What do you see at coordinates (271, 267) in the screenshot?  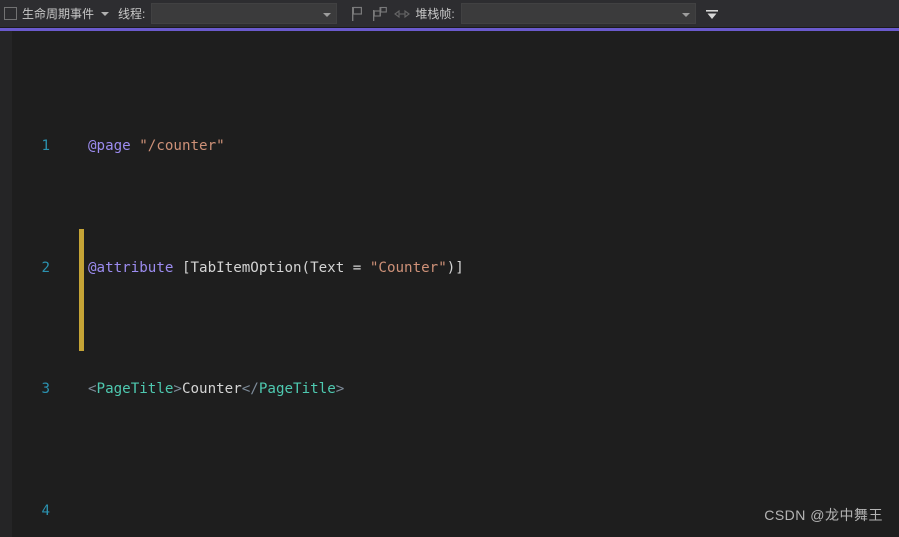 I see `attribute-expression: [TabItemOption(Text =` at bounding box center [271, 267].